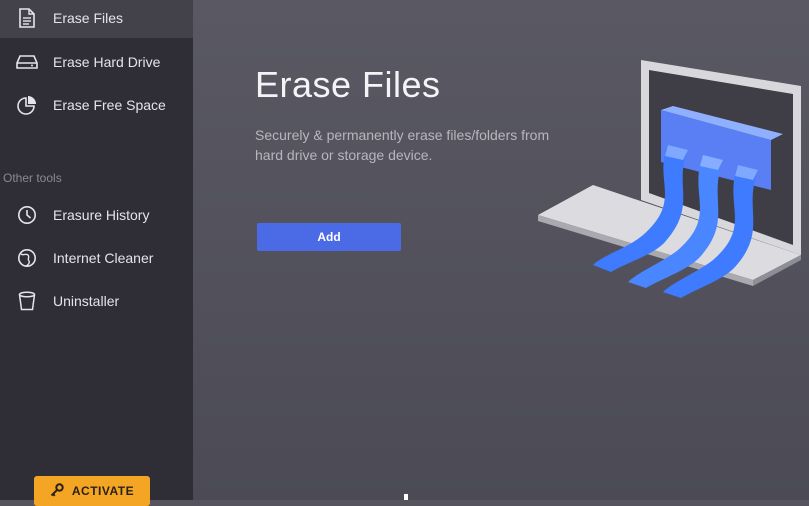 The image size is (809, 506). I want to click on hard-drive-icon, so click(27, 62).